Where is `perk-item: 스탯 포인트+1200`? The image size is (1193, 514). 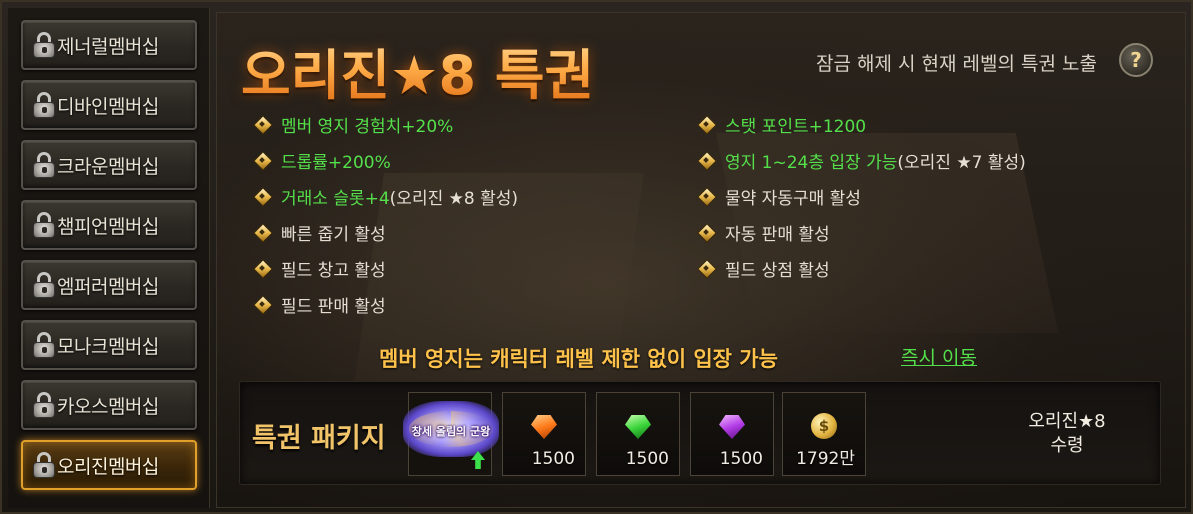
perk-item: 스탯 포인트+1200 is located at coordinates (782, 124).